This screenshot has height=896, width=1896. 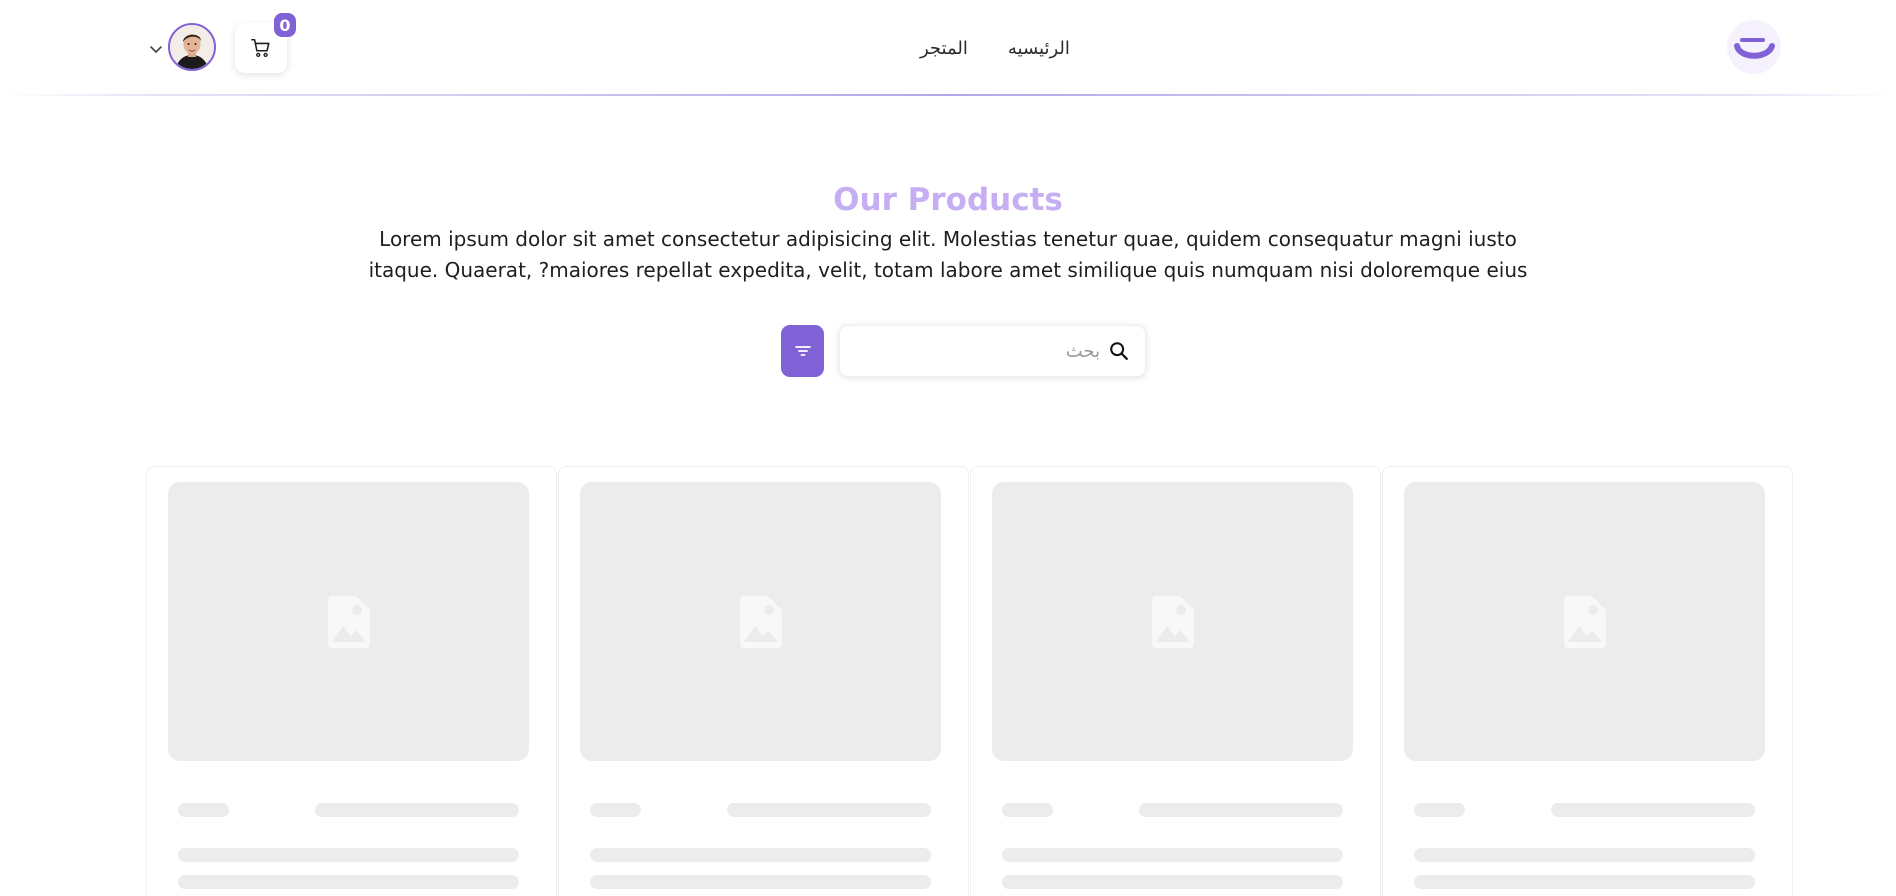 I want to click on logo-icon, so click(x=1754, y=48).